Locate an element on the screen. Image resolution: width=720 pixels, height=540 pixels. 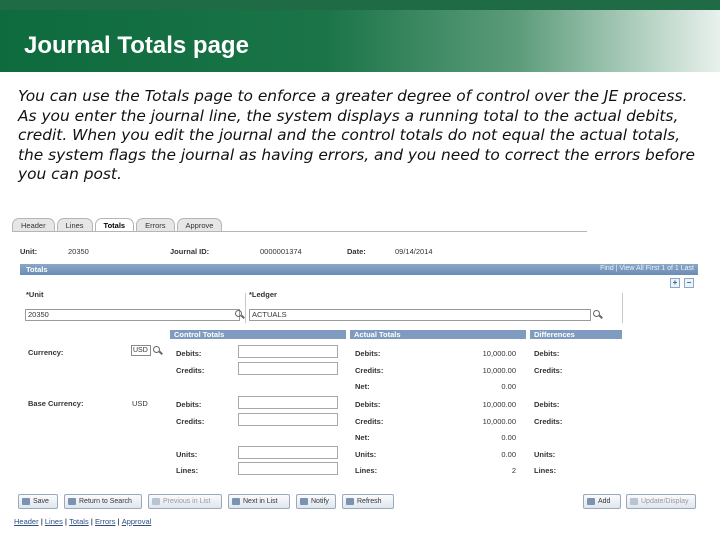
link-header: Header is located at coordinates (26, 521).